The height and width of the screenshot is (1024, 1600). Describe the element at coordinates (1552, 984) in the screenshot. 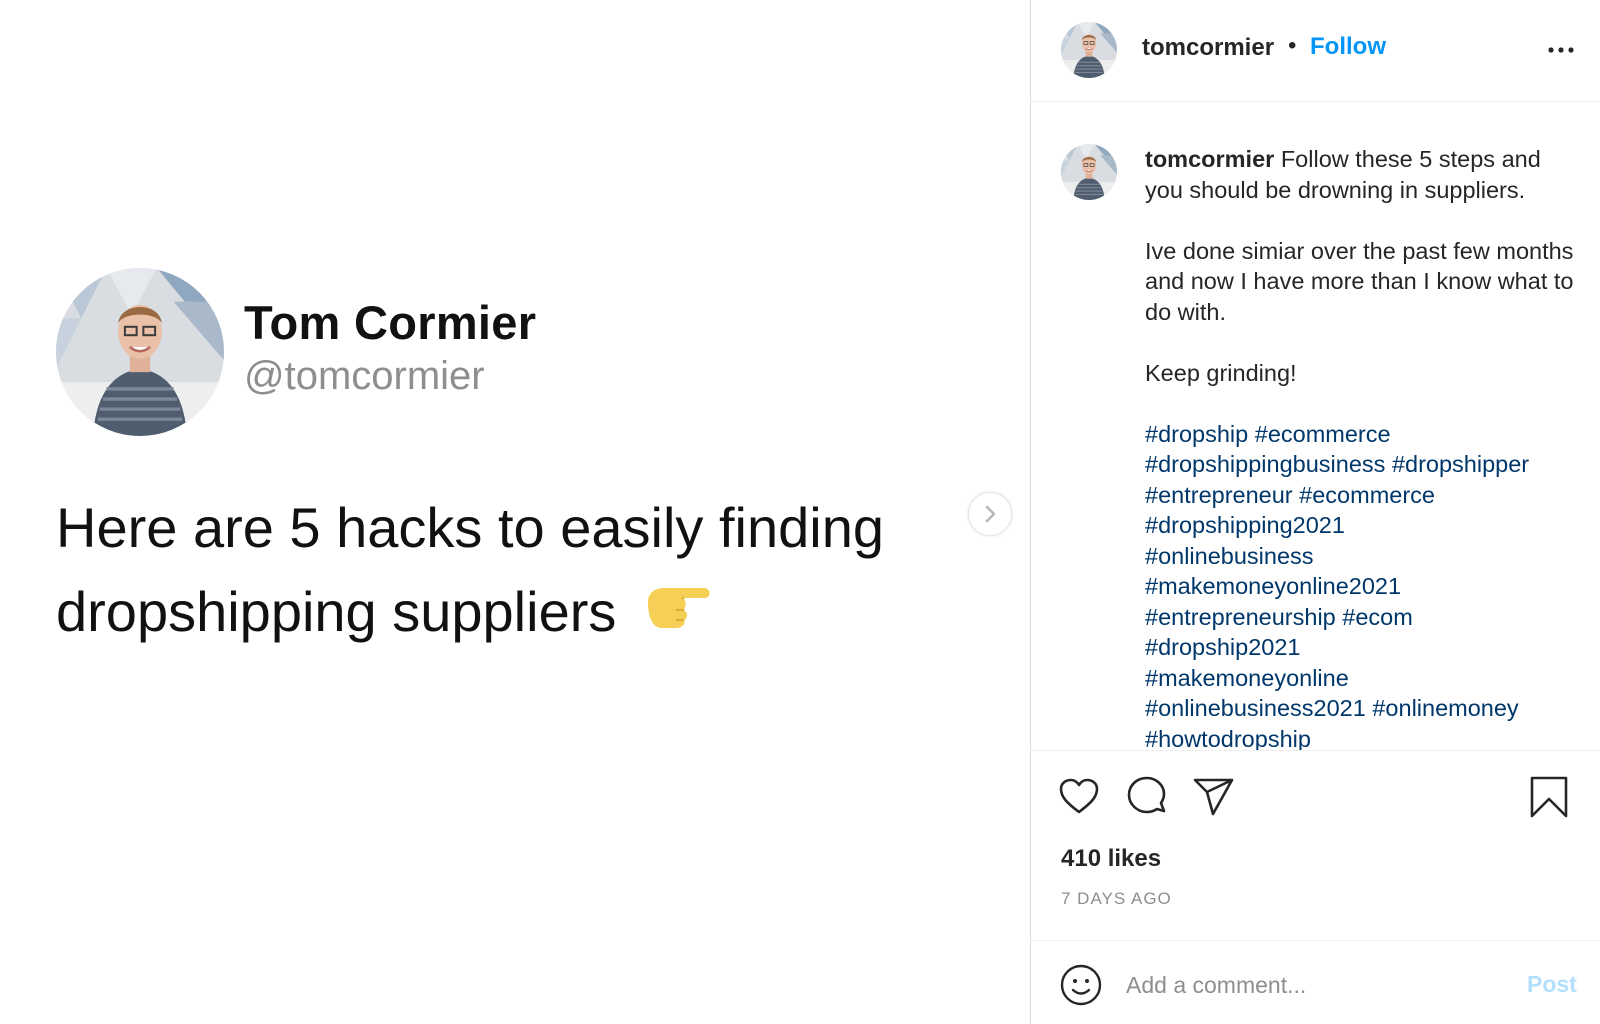

I see `post-comment-button: Post` at that location.